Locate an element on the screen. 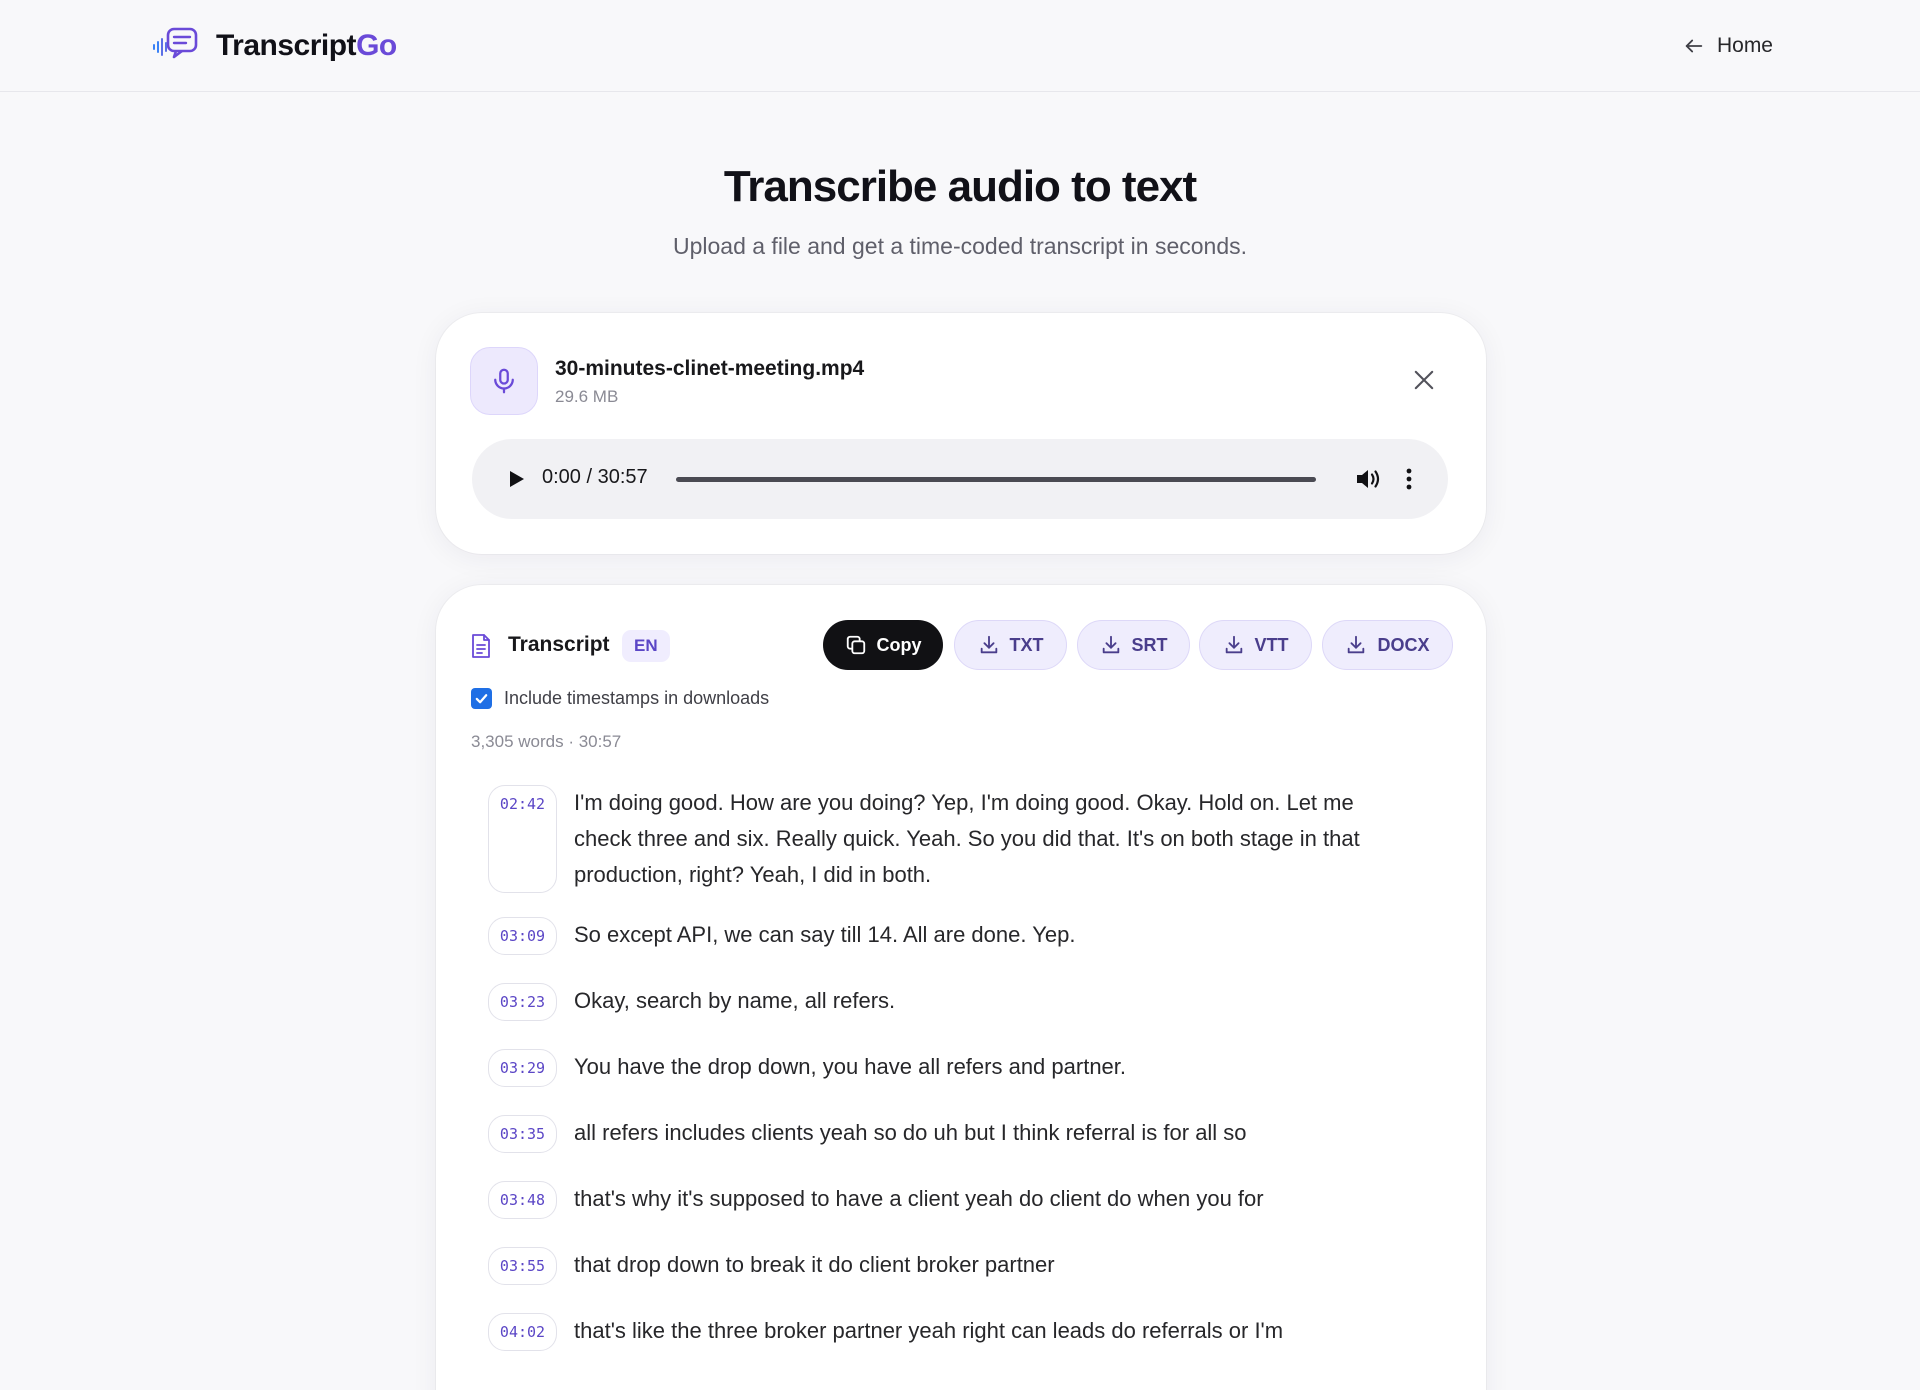 This screenshot has width=1920, height=1390. file-type-badge is located at coordinates (504, 381).